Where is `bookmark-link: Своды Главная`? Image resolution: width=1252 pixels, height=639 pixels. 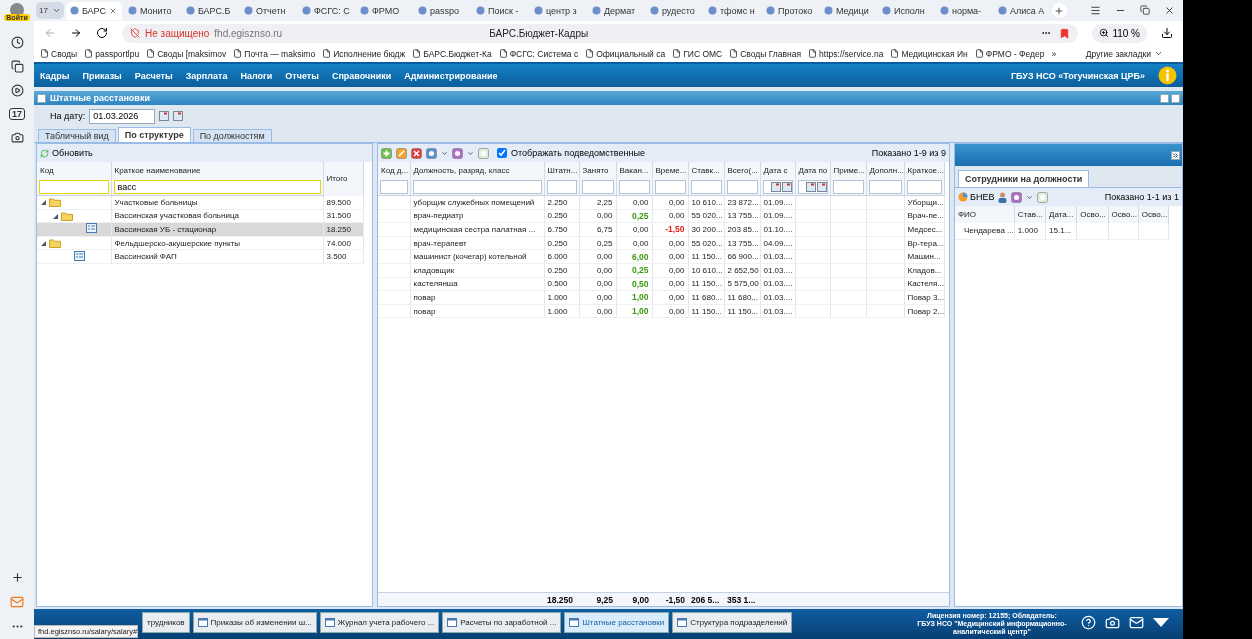
bookmark-link: Своды Главная is located at coordinates (765, 53).